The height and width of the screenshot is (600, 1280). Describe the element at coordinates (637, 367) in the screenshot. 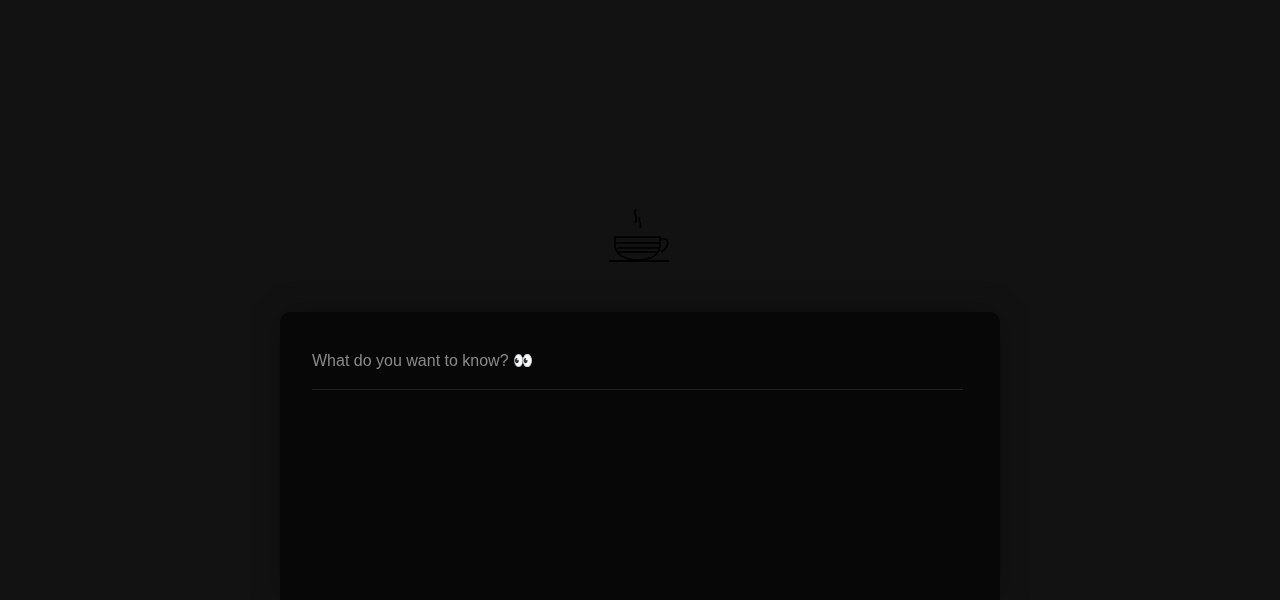

I see `search-field: What do you want to know? 👀` at that location.